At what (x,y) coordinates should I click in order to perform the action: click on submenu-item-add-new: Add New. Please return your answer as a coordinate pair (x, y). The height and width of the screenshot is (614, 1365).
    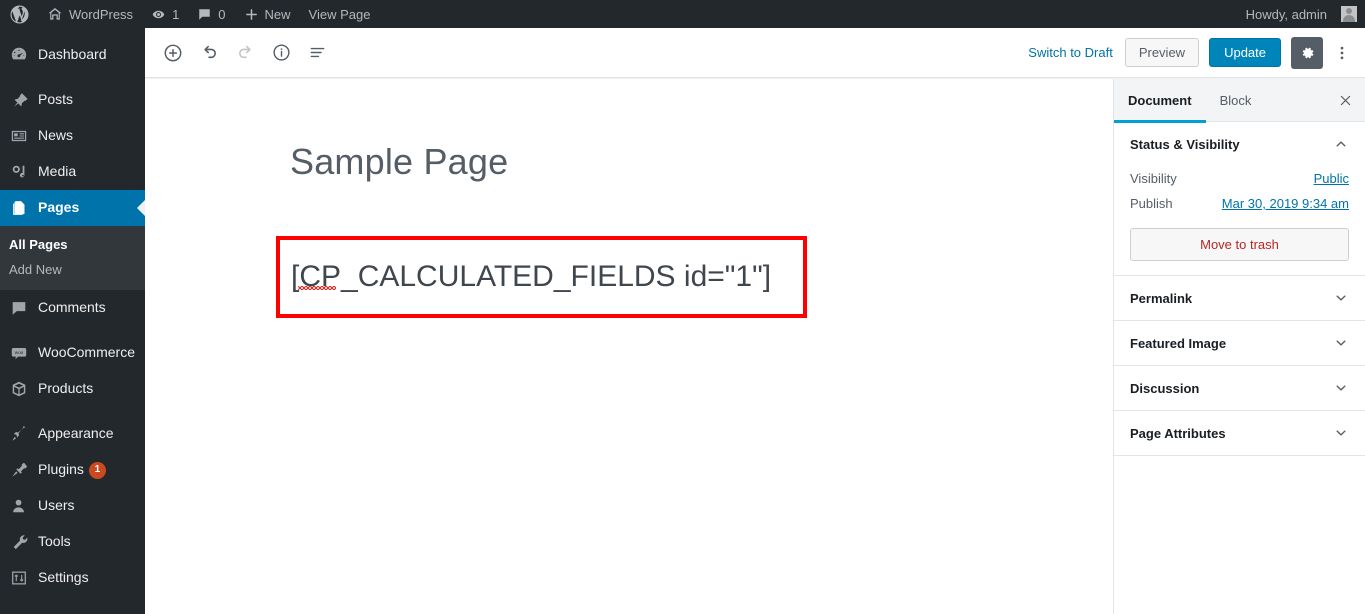
    Looking at the image, I should click on (72, 269).